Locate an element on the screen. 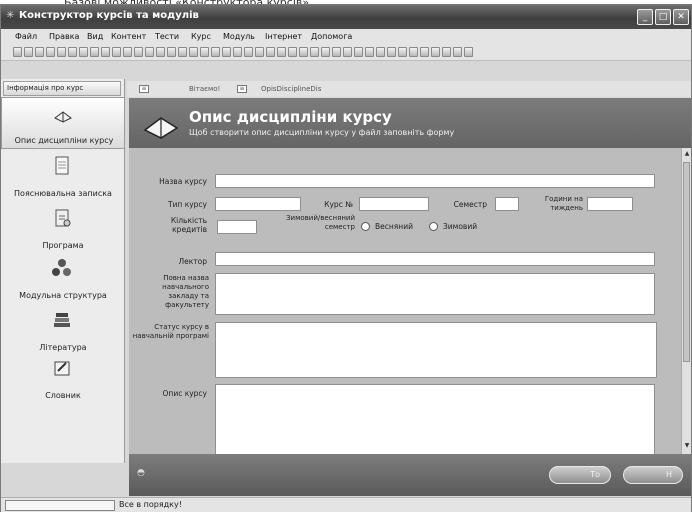  tab-welcome: ≡ is located at coordinates (145, 89).